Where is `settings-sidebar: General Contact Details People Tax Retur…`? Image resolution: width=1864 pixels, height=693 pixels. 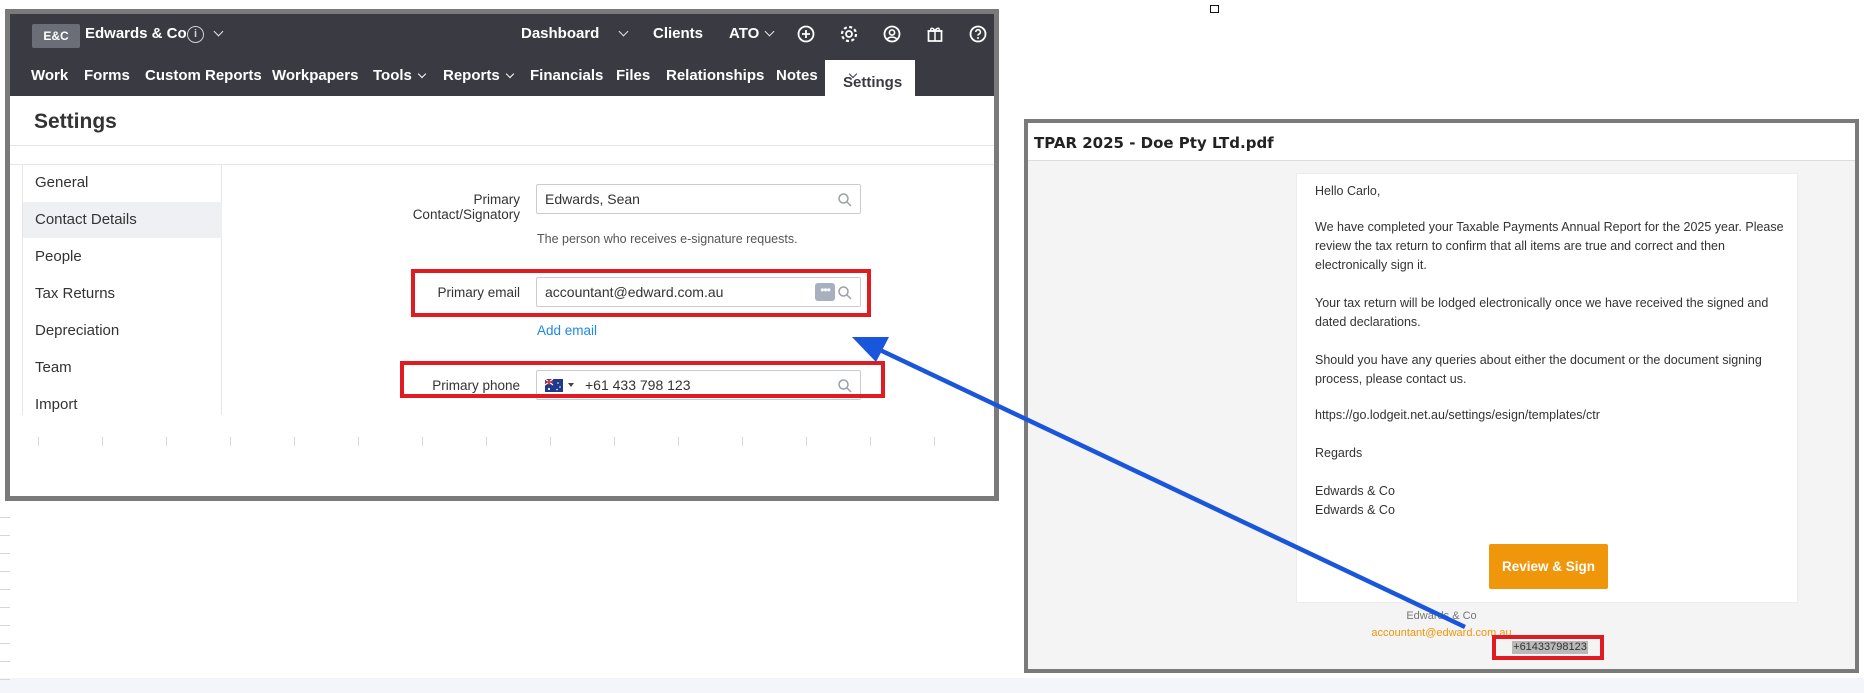
settings-sidebar: General Contact Details People Tax Retur… is located at coordinates (122, 290).